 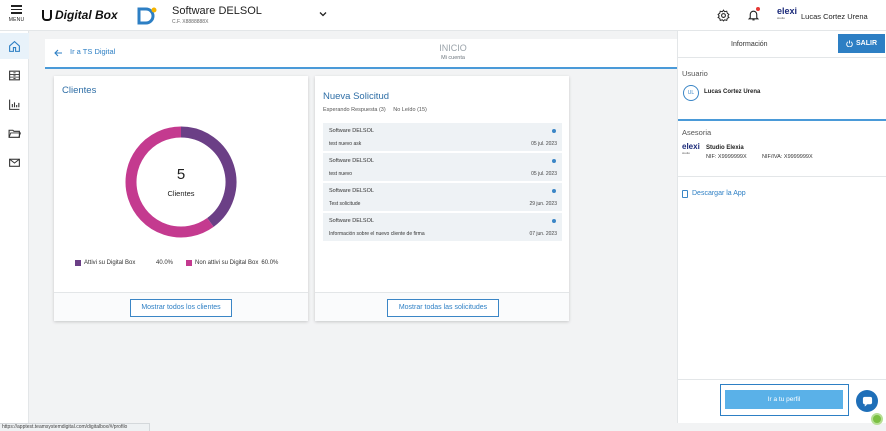 What do you see at coordinates (208, 176) in the screenshot?
I see `donut-slice-active` at bounding box center [208, 176].